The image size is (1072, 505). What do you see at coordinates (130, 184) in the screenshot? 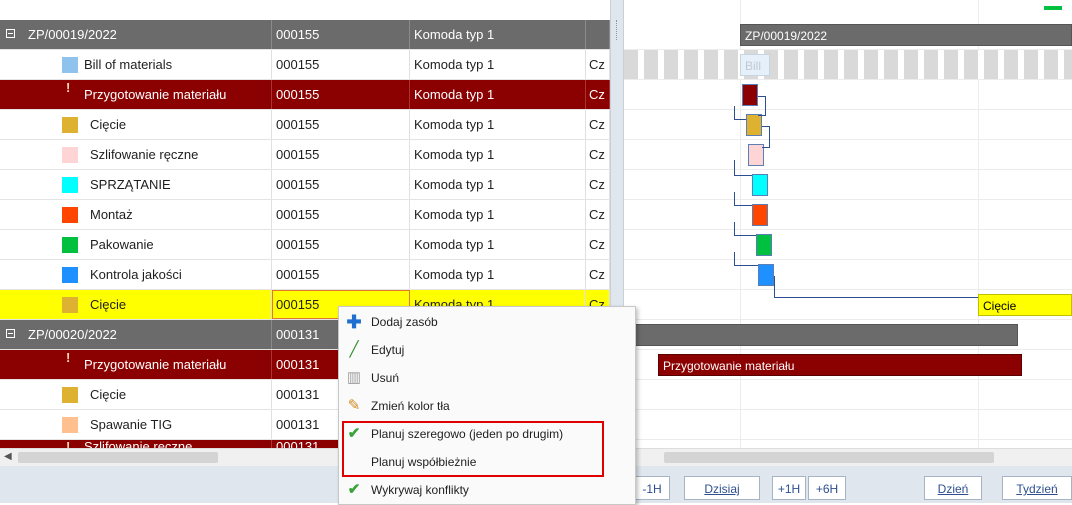
I see `task-name: SPRZĄTANIE` at bounding box center [130, 184].